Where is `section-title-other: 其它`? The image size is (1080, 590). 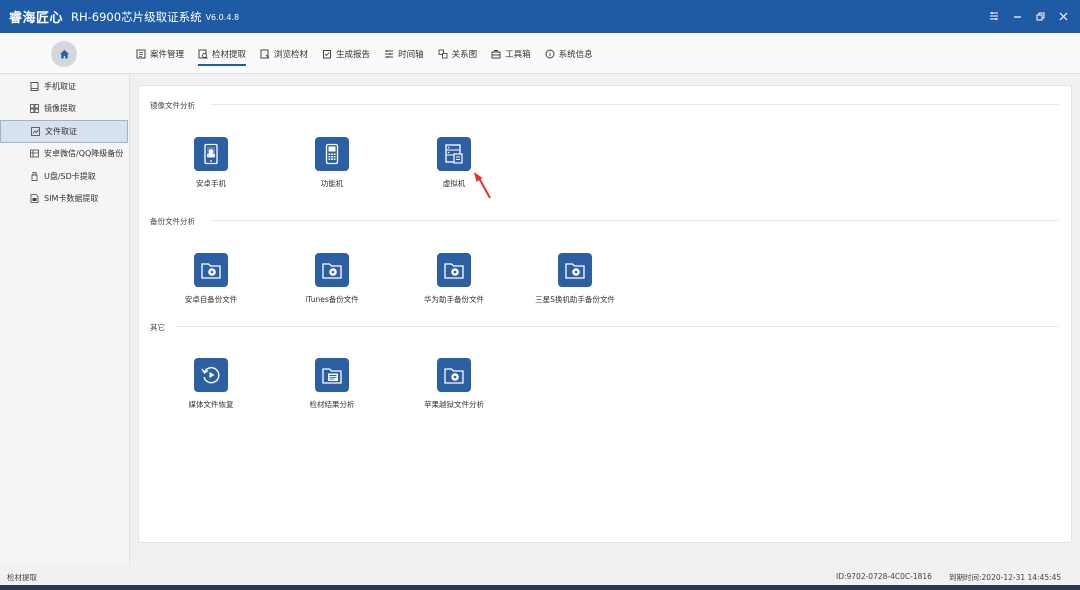 section-title-other: 其它 is located at coordinates (157, 327).